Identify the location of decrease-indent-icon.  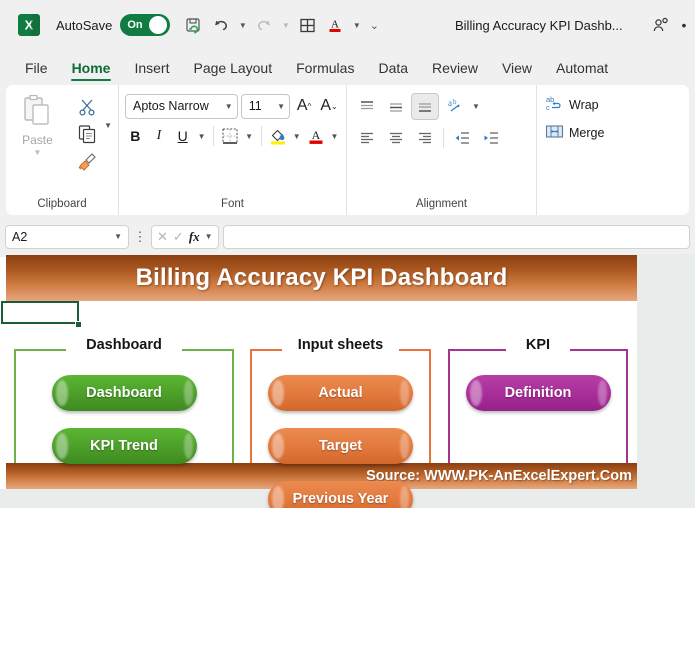
(462, 137).